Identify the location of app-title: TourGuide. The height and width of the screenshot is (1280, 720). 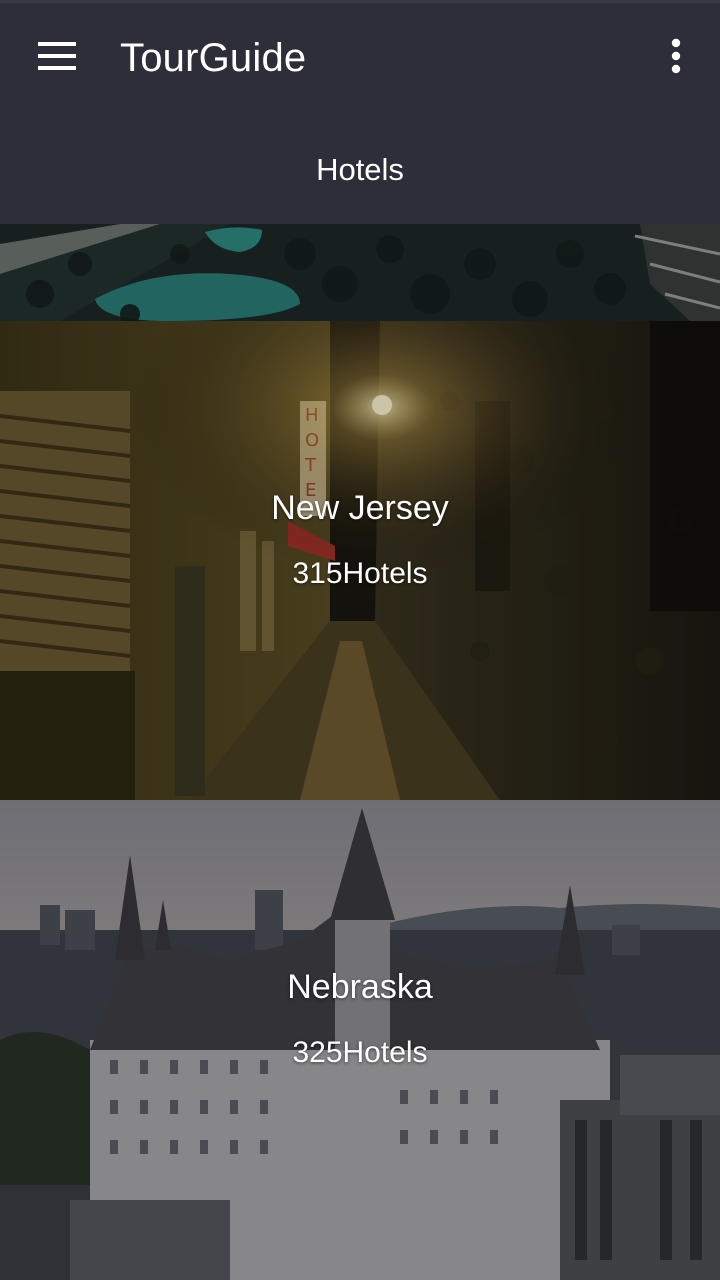
(213, 58).